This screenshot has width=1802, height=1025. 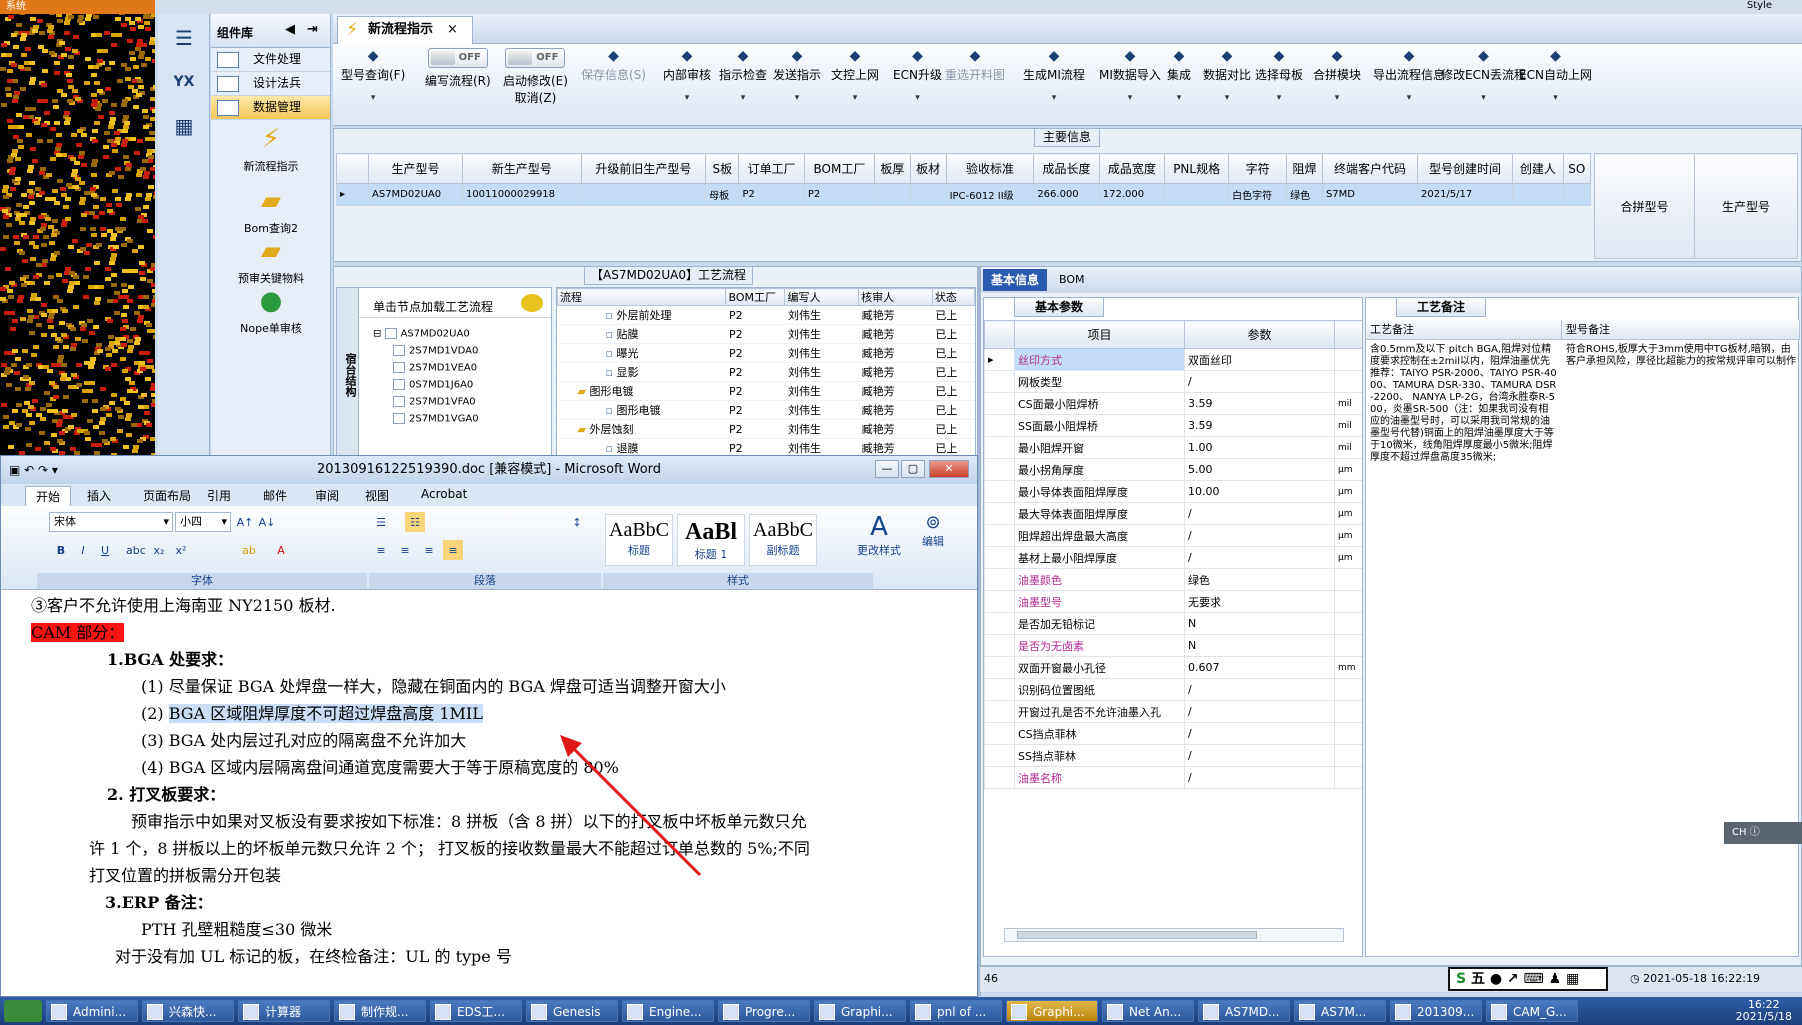 I want to click on table-row: ▰ 图形电镀 P2 刘伟生 臧艳芳 已上, so click(x=766, y=391).